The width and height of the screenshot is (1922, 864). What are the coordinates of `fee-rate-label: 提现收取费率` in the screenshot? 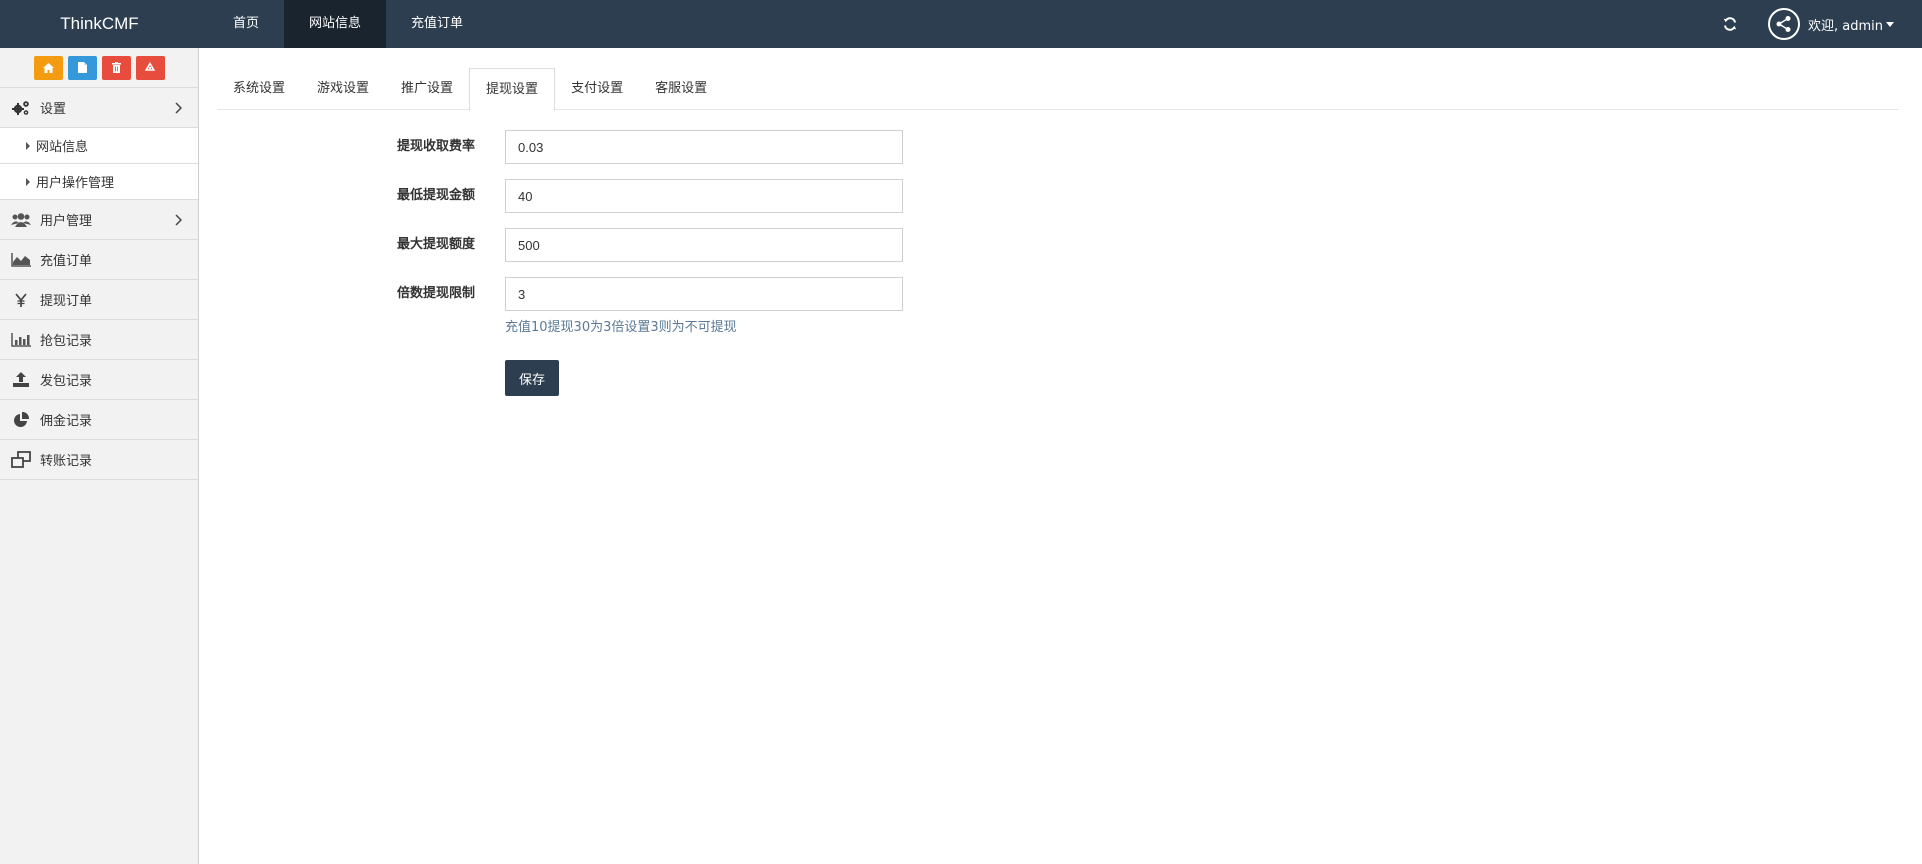 It's located at (435, 146).